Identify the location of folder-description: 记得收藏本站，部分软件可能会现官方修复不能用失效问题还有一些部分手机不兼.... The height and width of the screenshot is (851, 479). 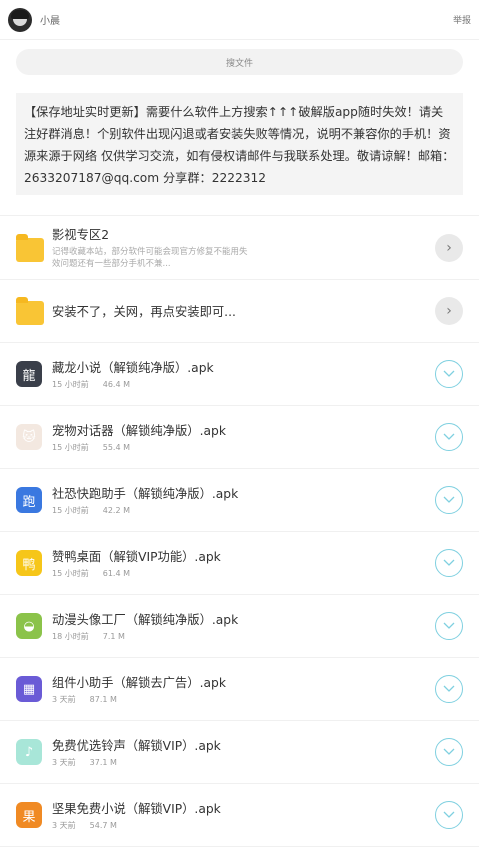
(150, 258).